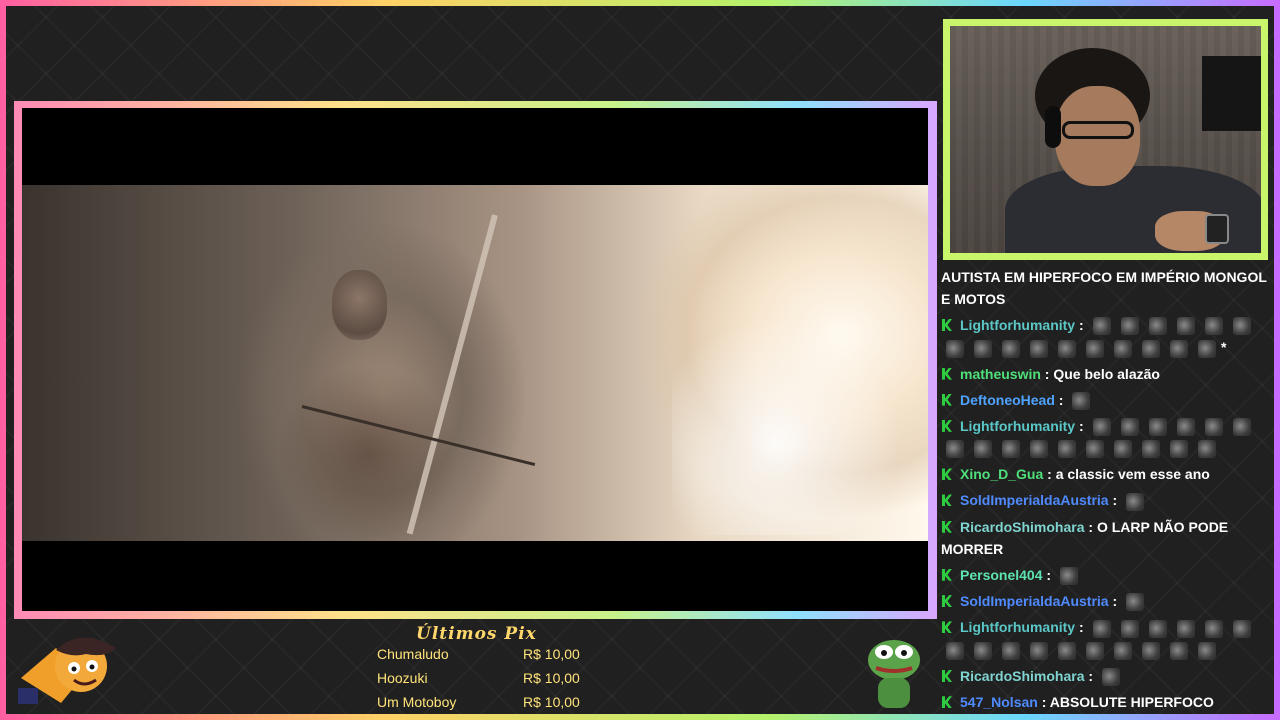  What do you see at coordinates (1000, 374) in the screenshot?
I see `chat-username: matheuswin` at bounding box center [1000, 374].